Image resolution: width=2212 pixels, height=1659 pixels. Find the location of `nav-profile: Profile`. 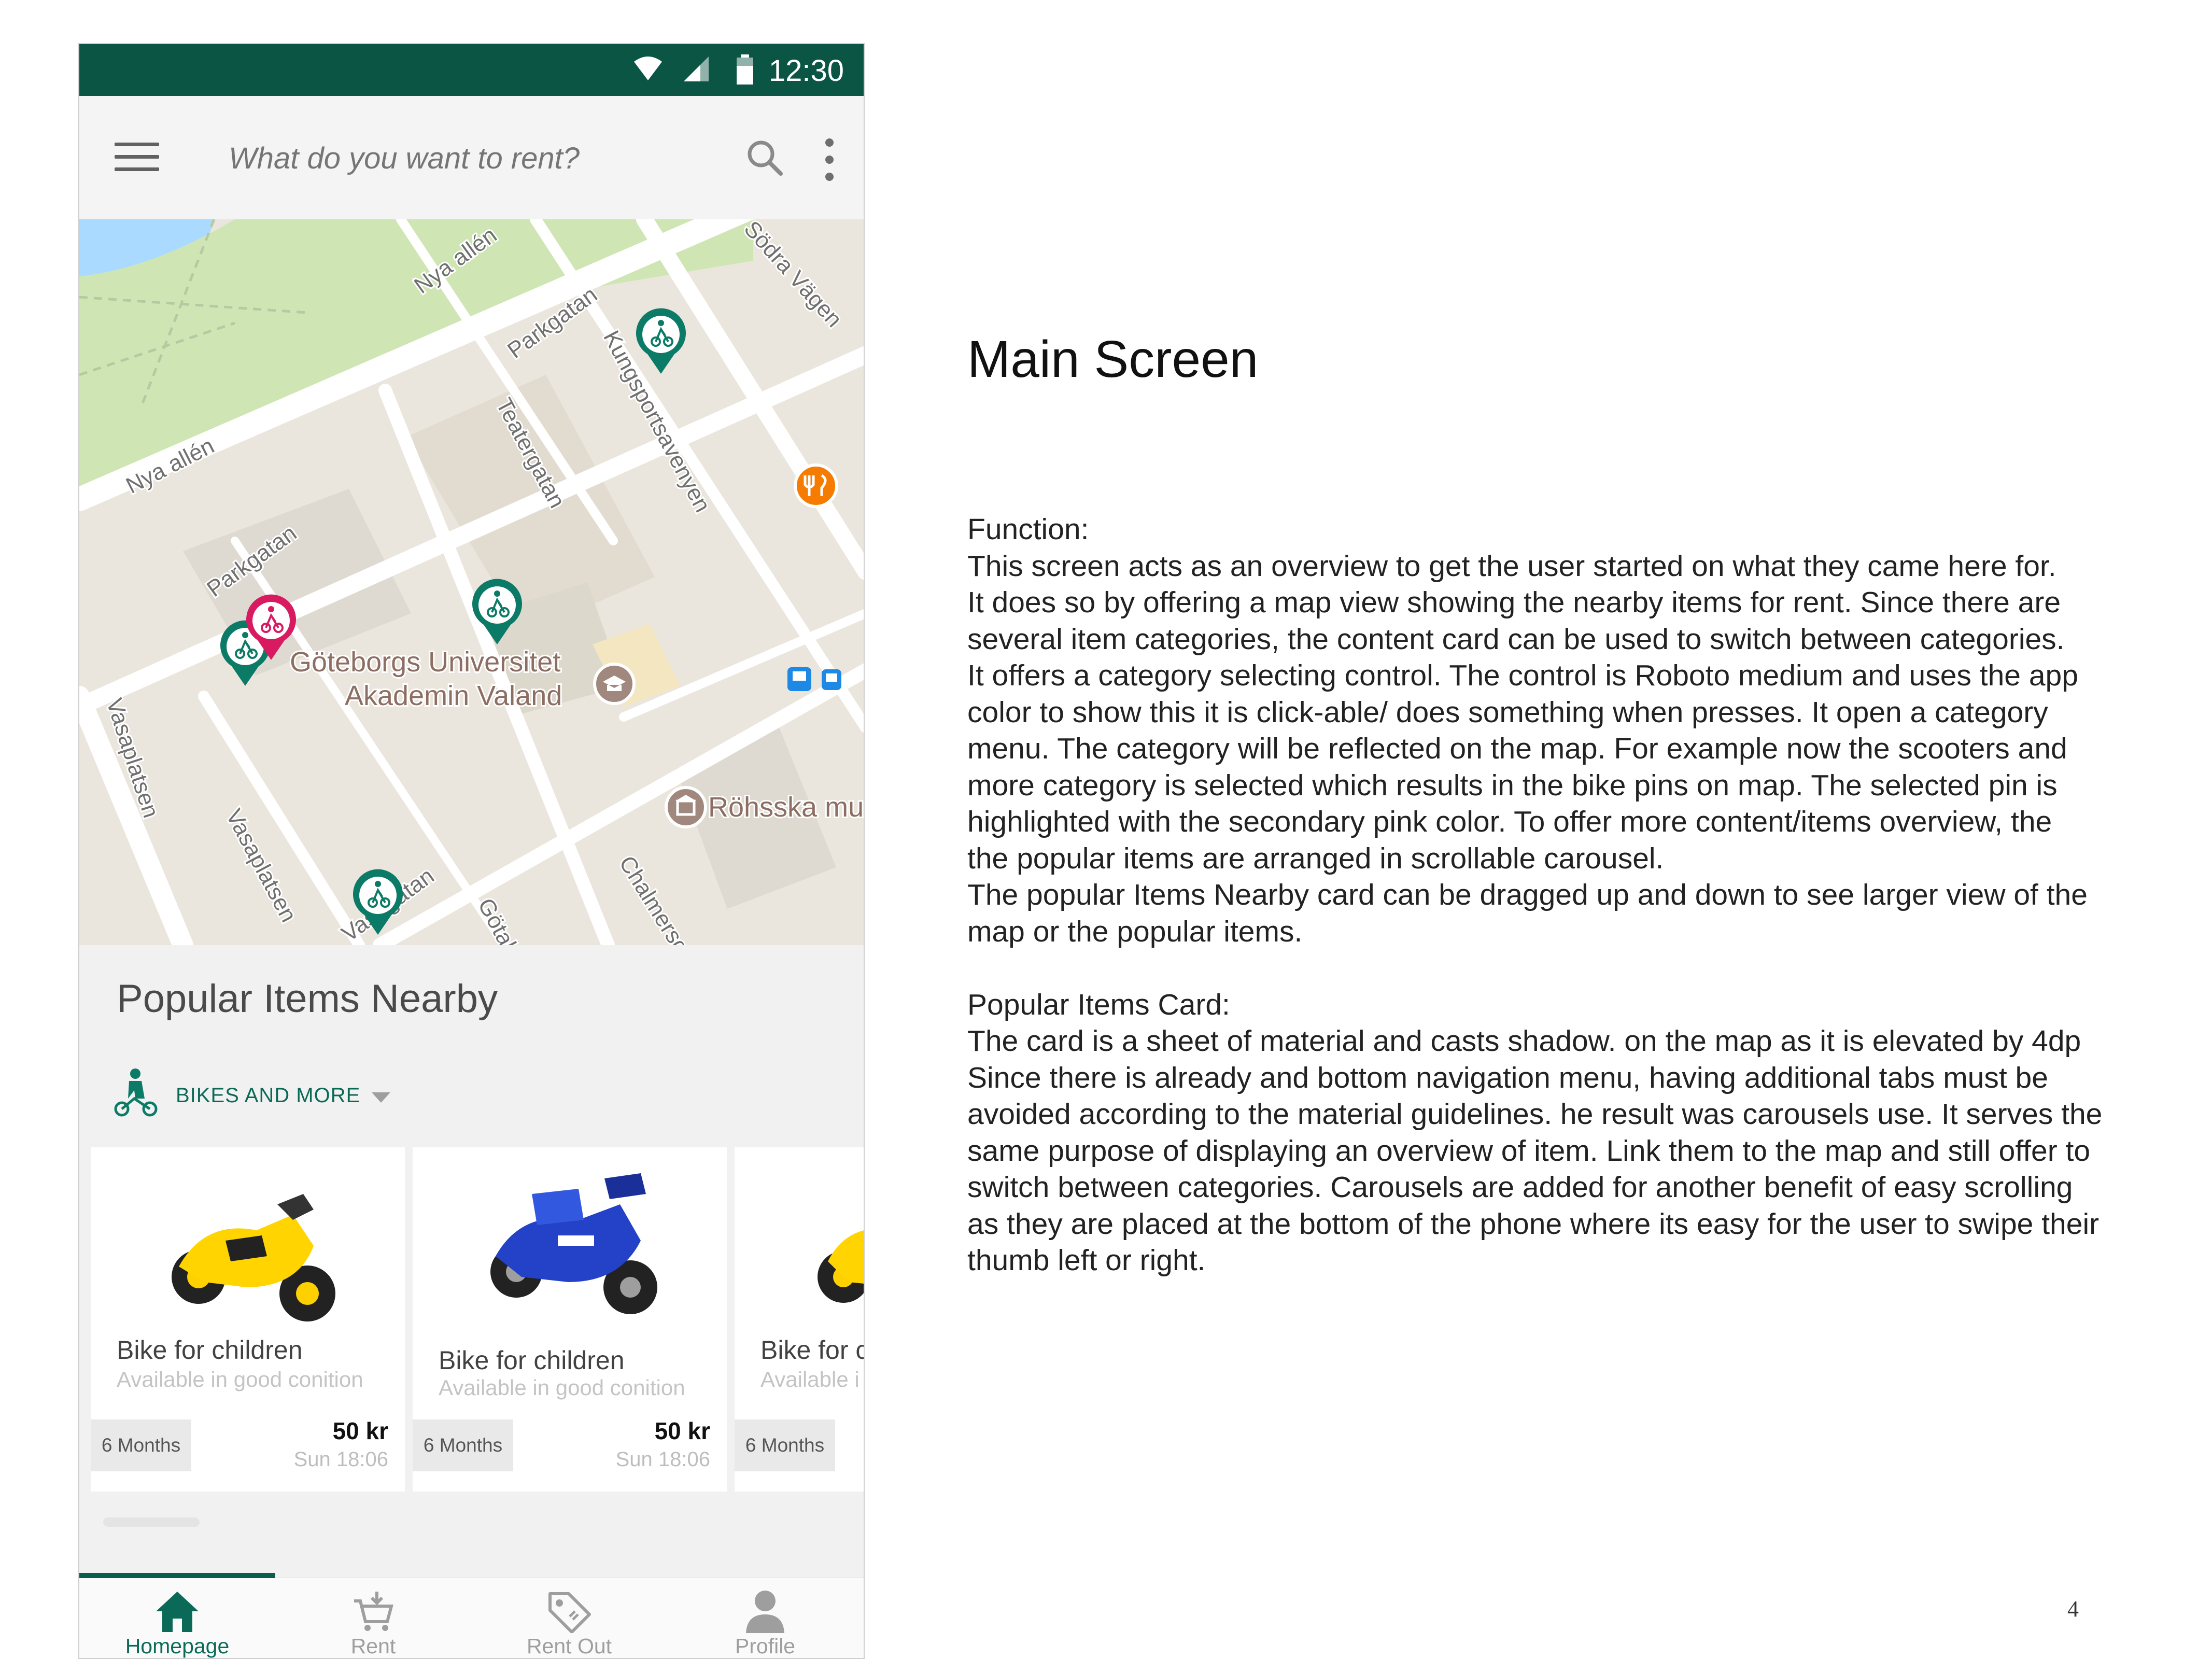

nav-profile: Profile is located at coordinates (765, 1618).